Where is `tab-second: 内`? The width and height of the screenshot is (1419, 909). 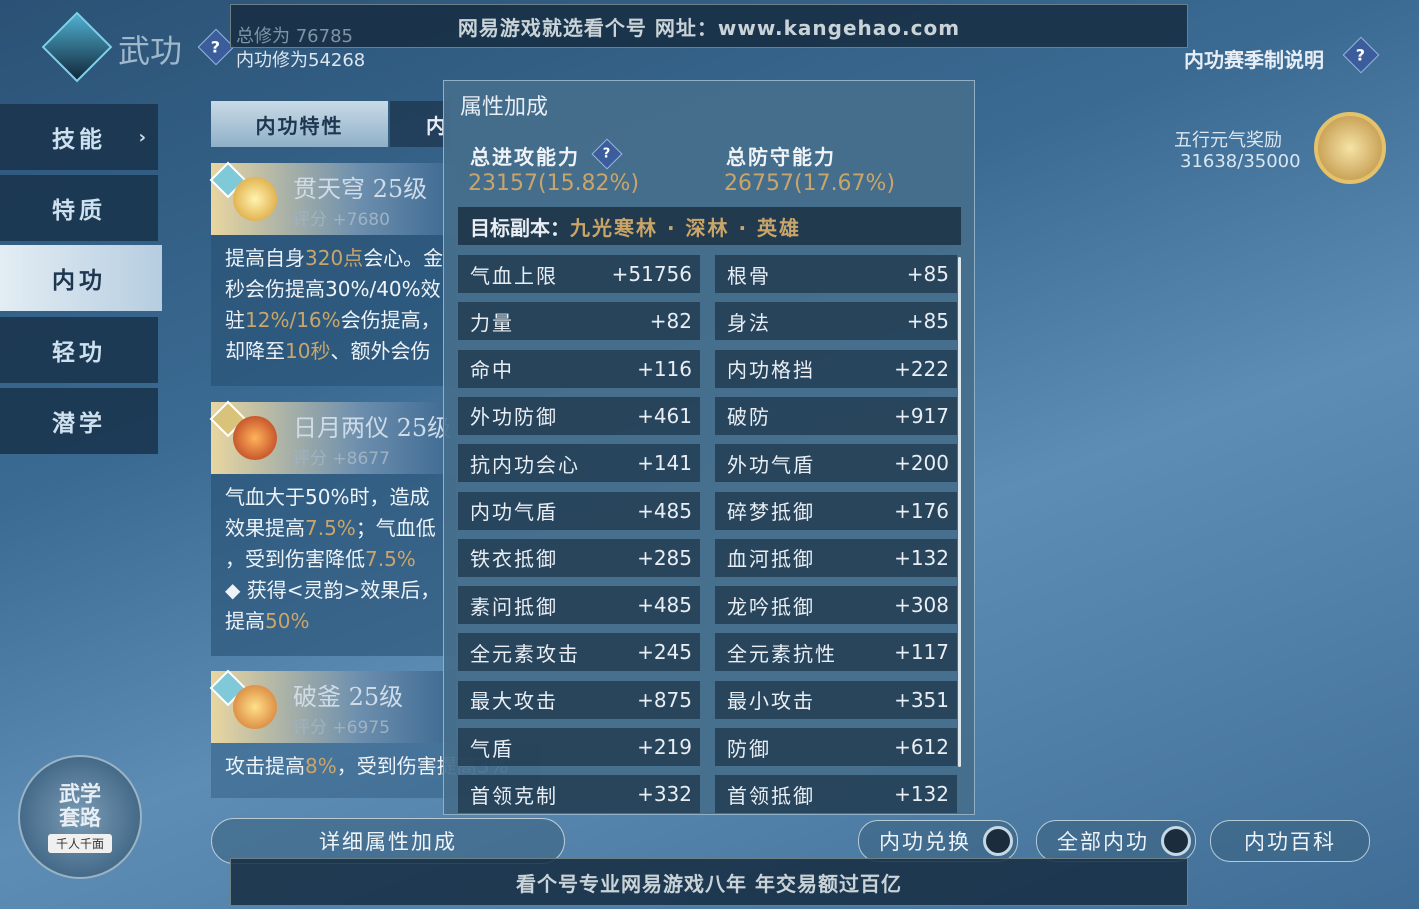
tab-second: 内 is located at coordinates (420, 124).